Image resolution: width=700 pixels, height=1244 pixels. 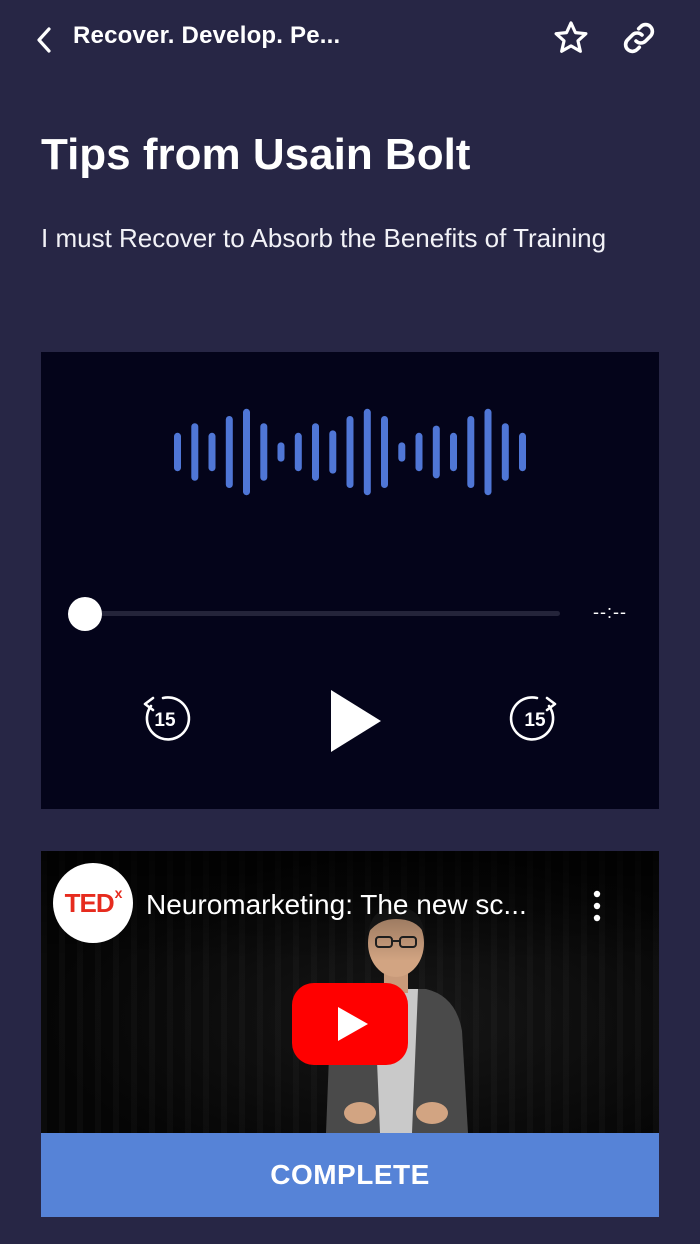 I want to click on share-link-button, so click(x=639, y=38).